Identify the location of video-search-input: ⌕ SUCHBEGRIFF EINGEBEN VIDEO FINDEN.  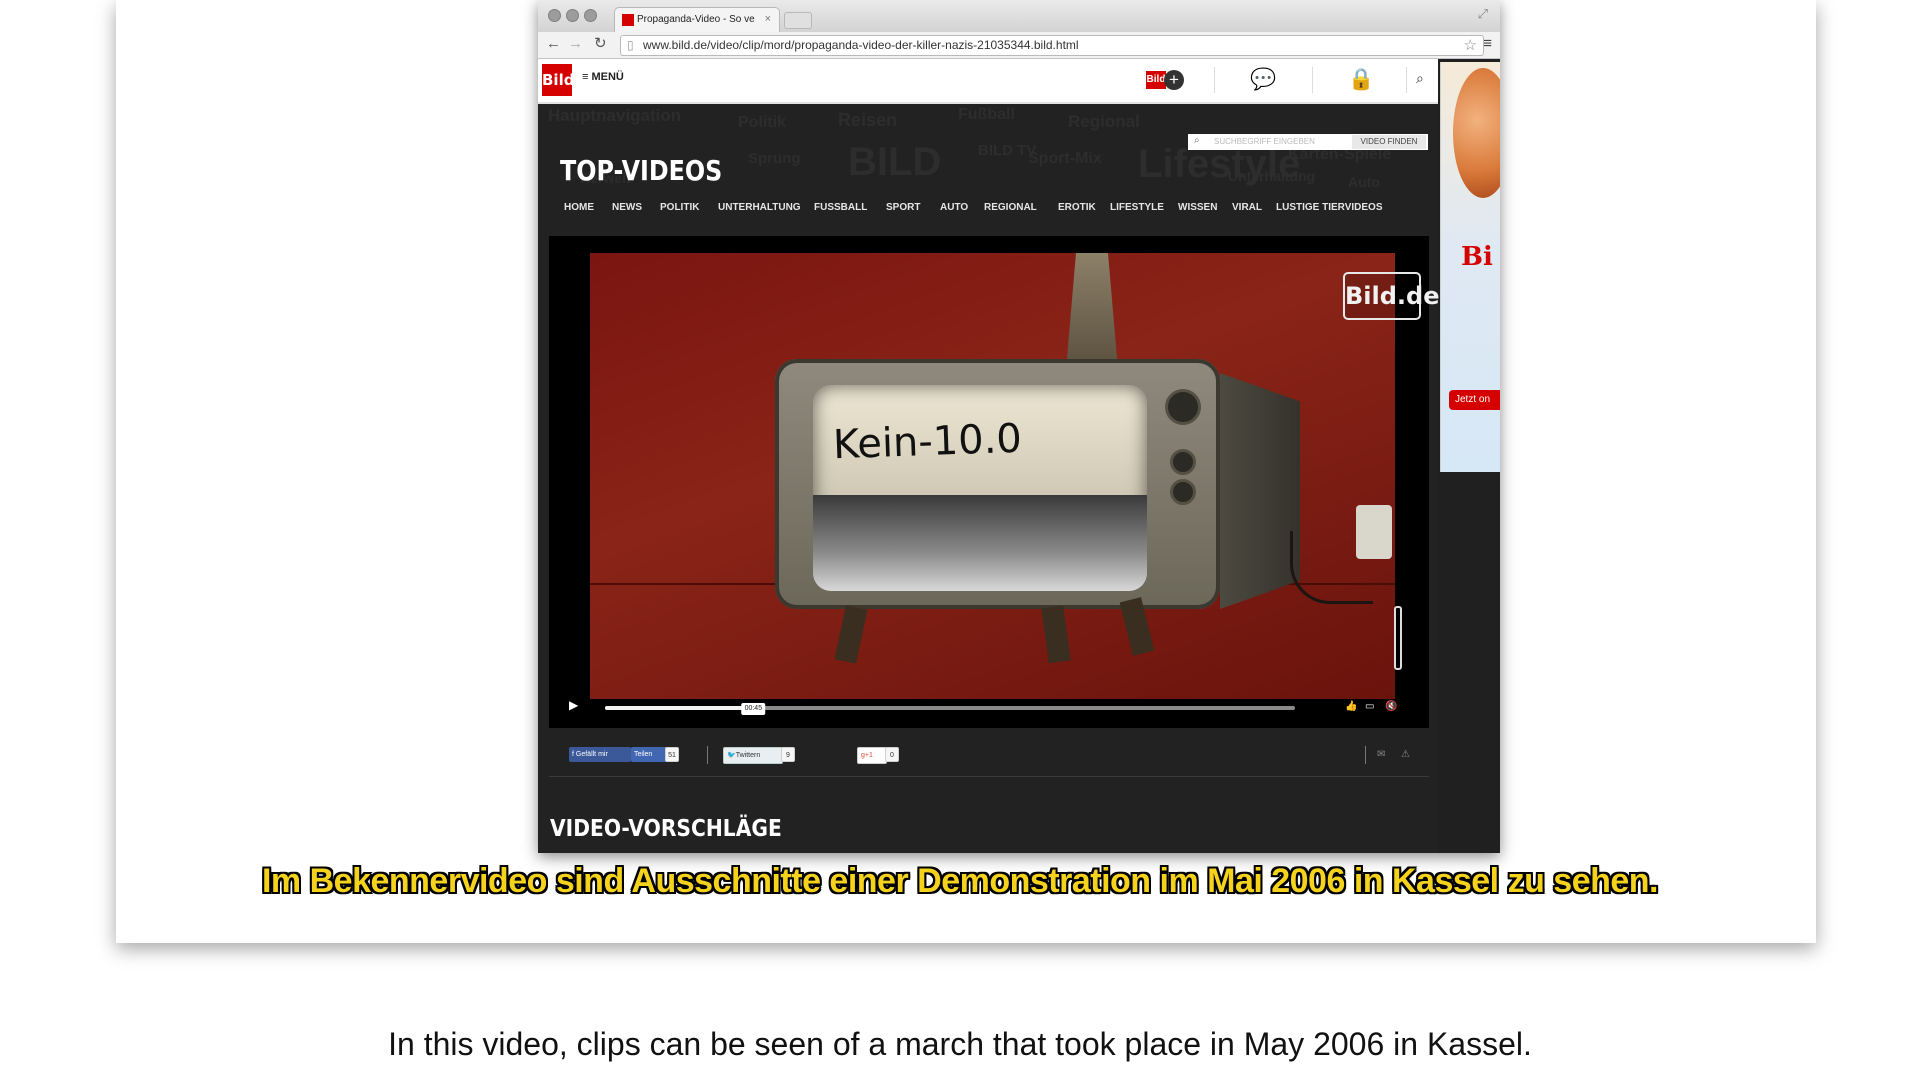
(1308, 142).